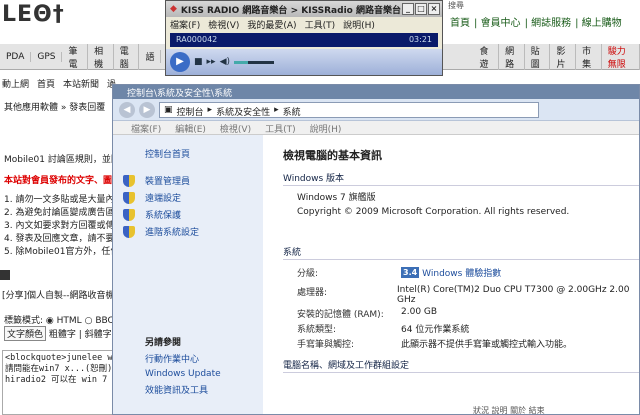 This screenshot has width=640, height=415. I want to click on editor-toolbar: 文字顏色 粗體字 | 斜體字, so click(58, 333).